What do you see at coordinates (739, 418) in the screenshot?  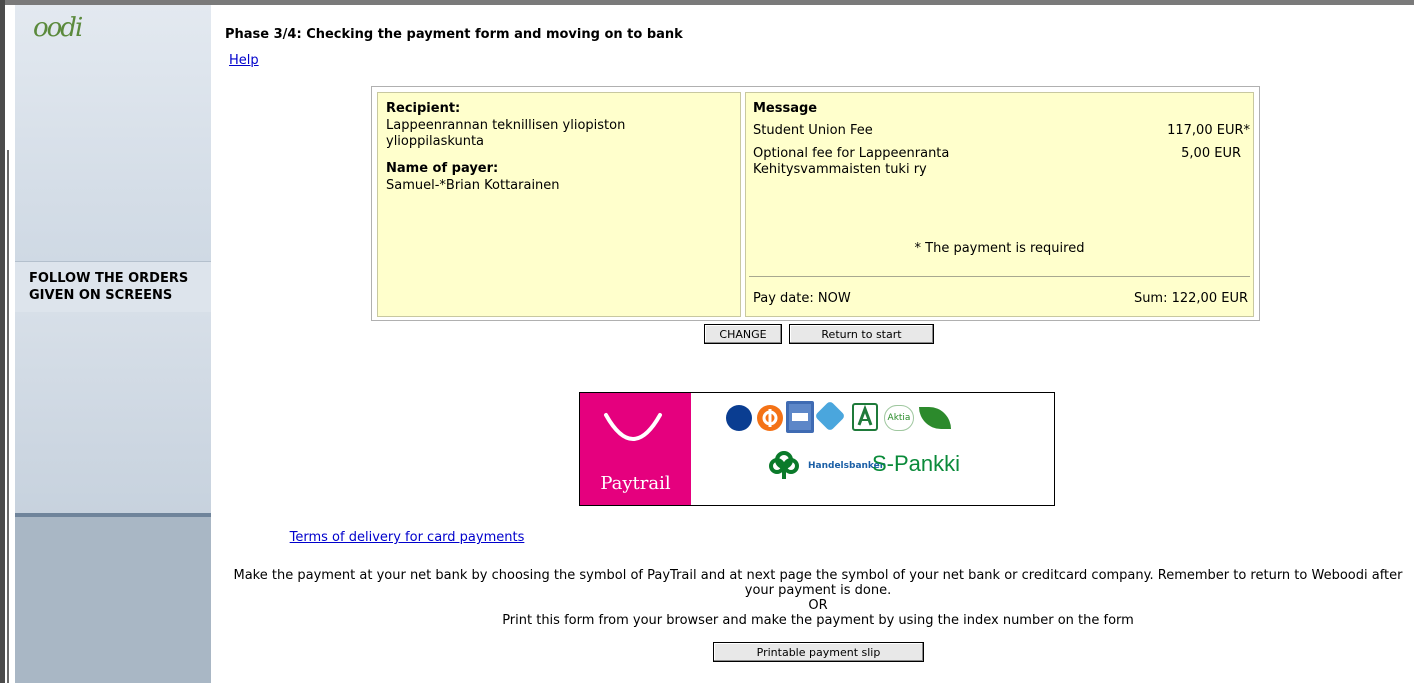 I see `nordea-icon` at bounding box center [739, 418].